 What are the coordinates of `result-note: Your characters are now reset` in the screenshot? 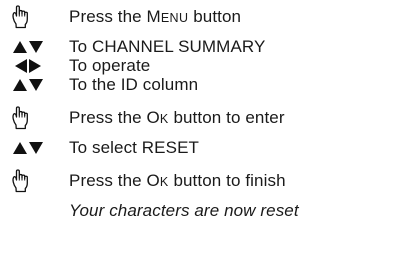 It's located at (184, 210).